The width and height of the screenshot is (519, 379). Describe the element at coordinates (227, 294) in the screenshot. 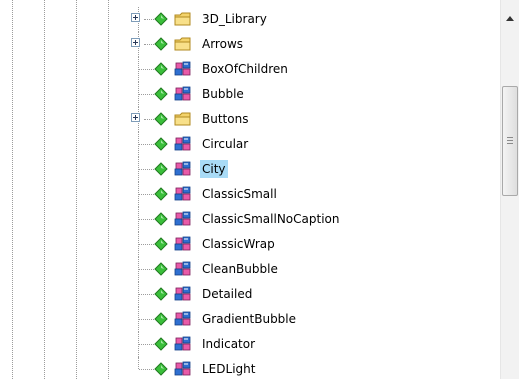

I see `tree-item-label: Detailed` at that location.